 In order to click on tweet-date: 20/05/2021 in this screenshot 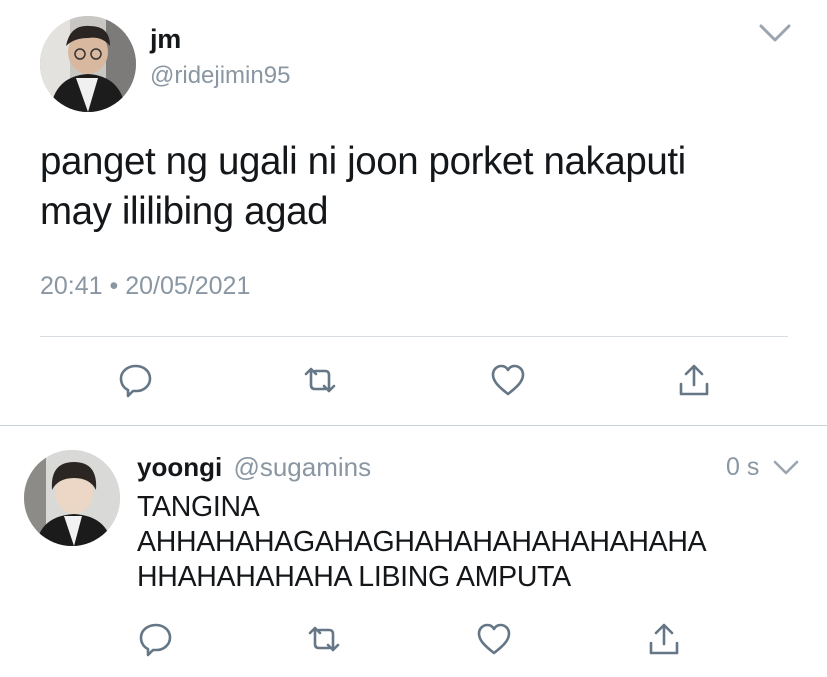, I will do `click(188, 286)`.